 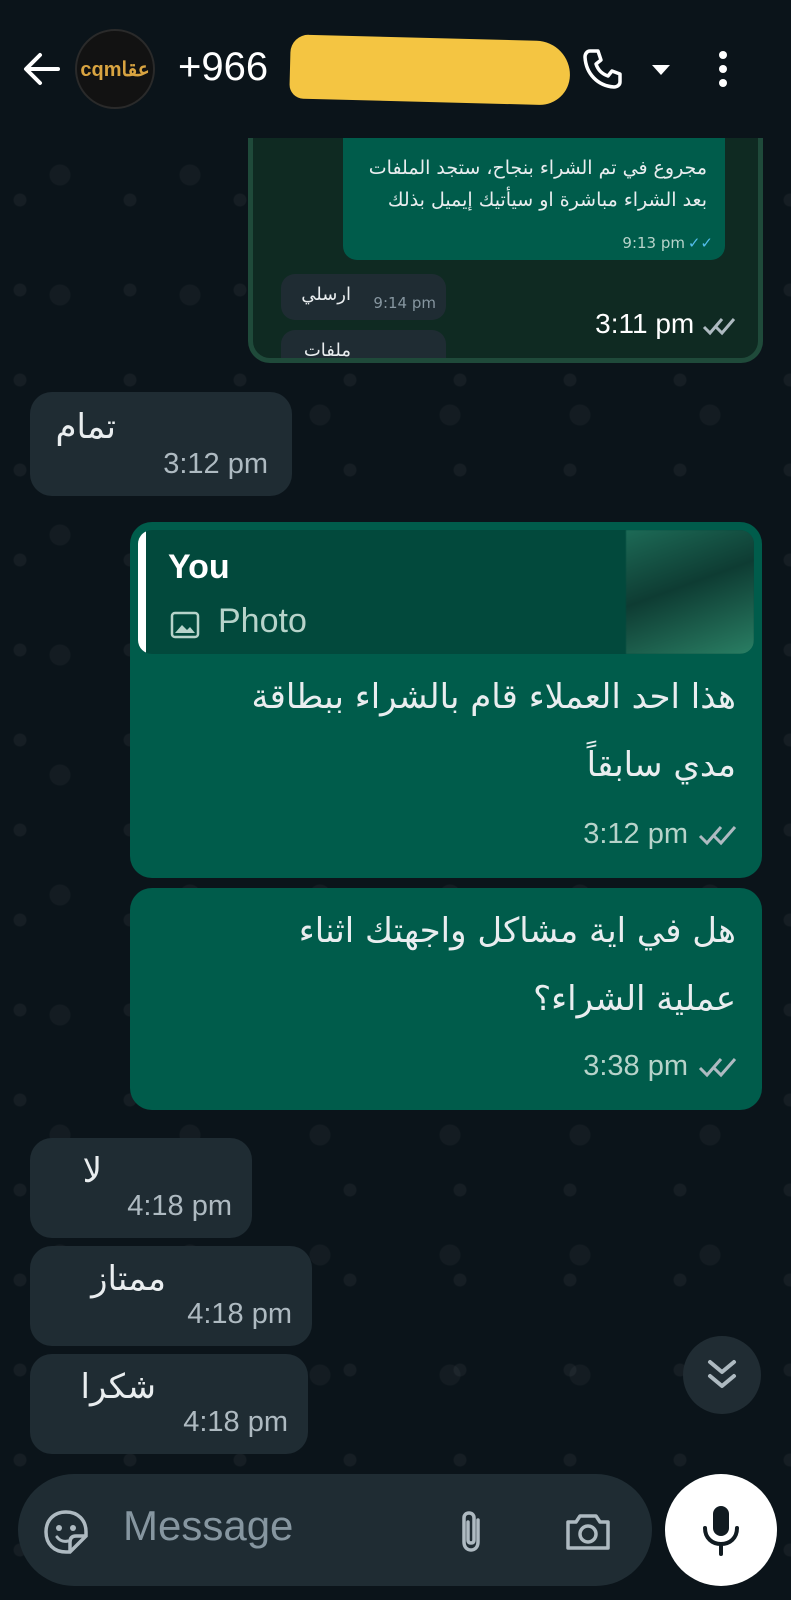 What do you see at coordinates (493, 697) in the screenshot?
I see `message-text-line-1: هذا احد العملاء قام بالشراء ببطاقة` at bounding box center [493, 697].